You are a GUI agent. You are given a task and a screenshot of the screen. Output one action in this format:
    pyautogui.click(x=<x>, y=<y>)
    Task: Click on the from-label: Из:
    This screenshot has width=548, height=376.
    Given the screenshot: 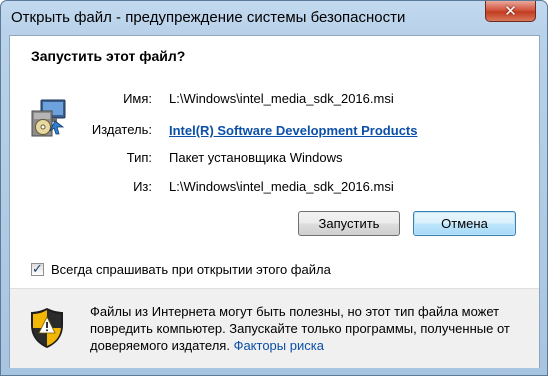 What is the action you would take?
    pyautogui.click(x=142, y=186)
    